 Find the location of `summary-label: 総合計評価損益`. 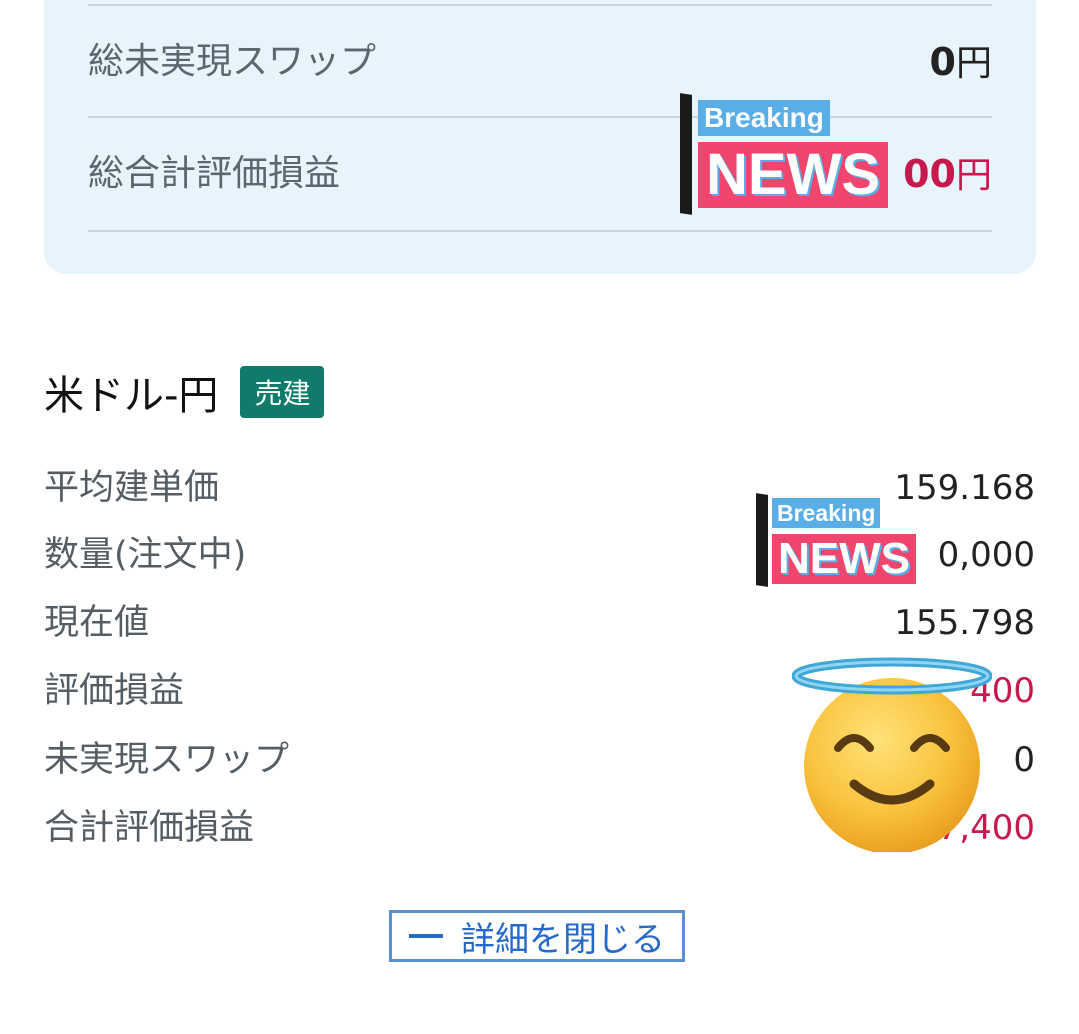

summary-label: 総合計評価損益 is located at coordinates (214, 173).